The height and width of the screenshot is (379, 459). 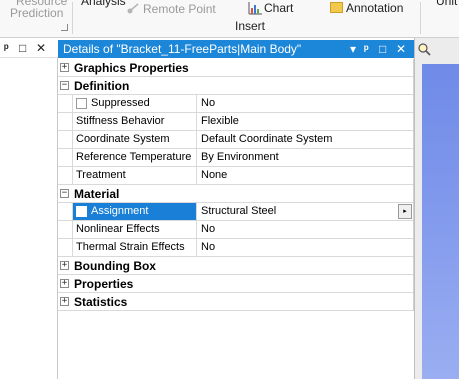 What do you see at coordinates (81, 103) in the screenshot?
I see `suppressed-checkbox` at bounding box center [81, 103].